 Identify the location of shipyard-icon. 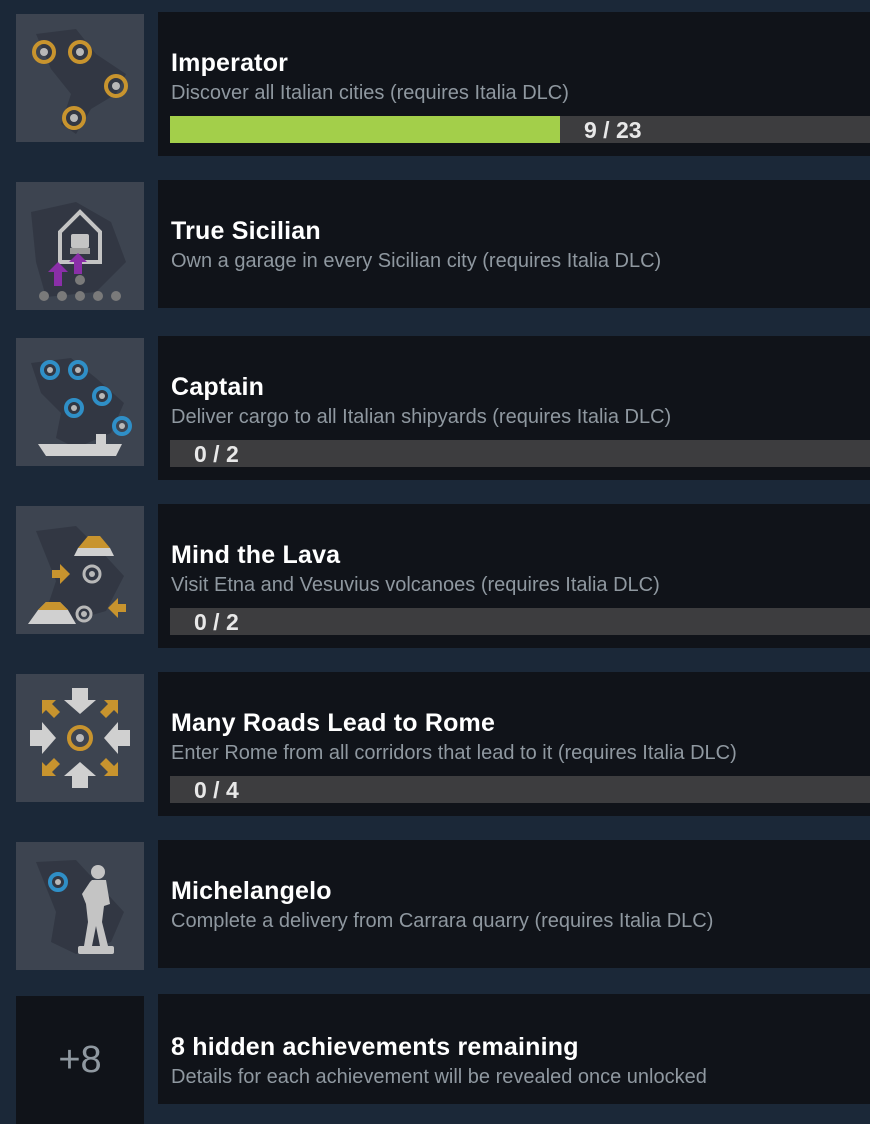
(80, 402).